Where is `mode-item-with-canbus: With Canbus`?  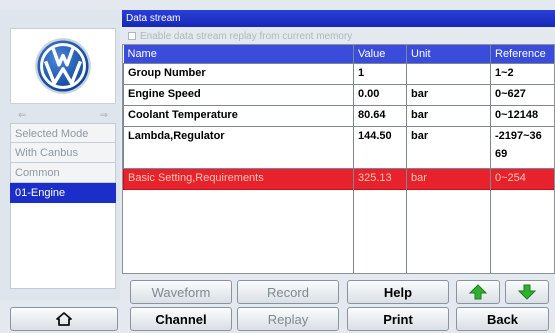 mode-item-with-canbus: With Canbus is located at coordinates (63, 153).